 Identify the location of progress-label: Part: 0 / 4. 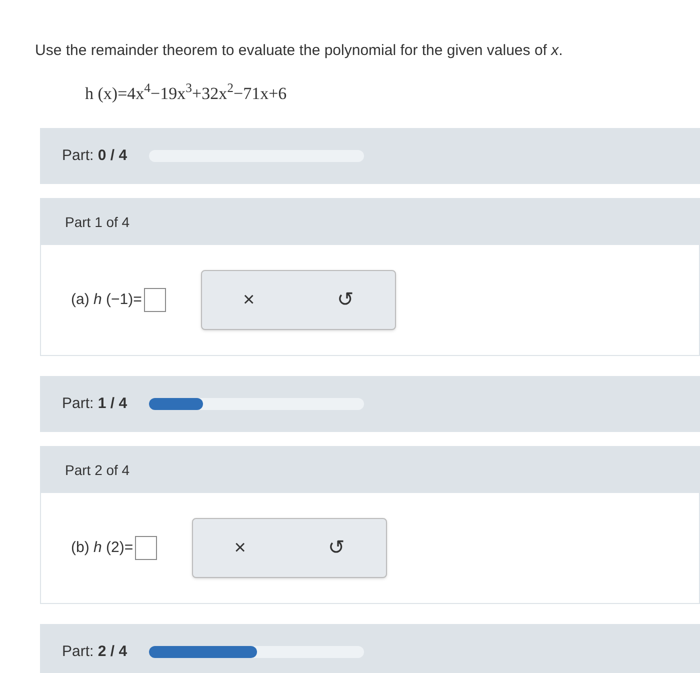
(95, 156).